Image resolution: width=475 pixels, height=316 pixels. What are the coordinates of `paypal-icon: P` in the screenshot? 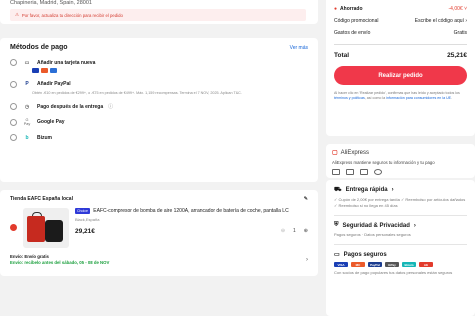 It's located at (27, 84).